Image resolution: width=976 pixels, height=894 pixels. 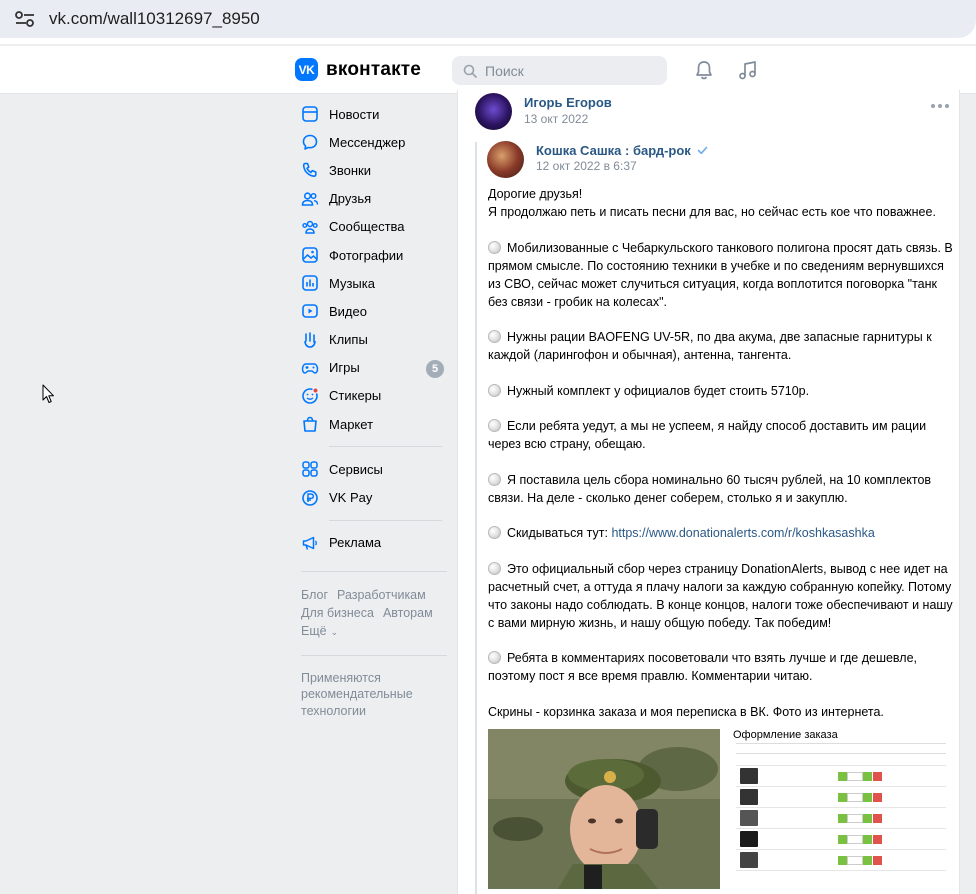 What do you see at coordinates (559, 533) in the screenshot?
I see `post-paragraph-text: Скидываться тут:` at bounding box center [559, 533].